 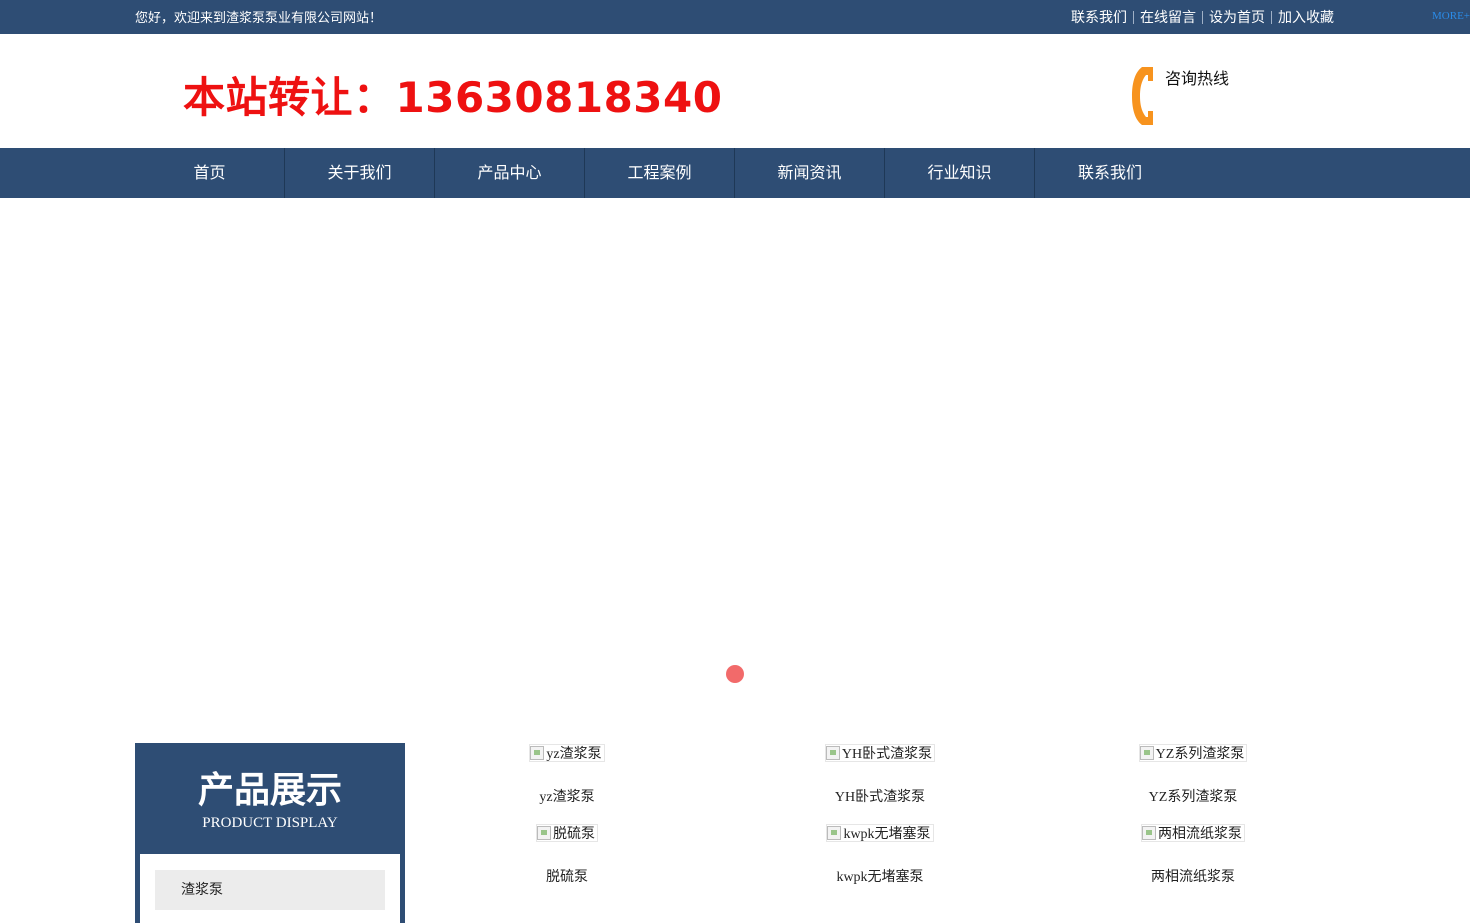 I want to click on product-image-broken: yz渣浆泵, so click(x=567, y=753).